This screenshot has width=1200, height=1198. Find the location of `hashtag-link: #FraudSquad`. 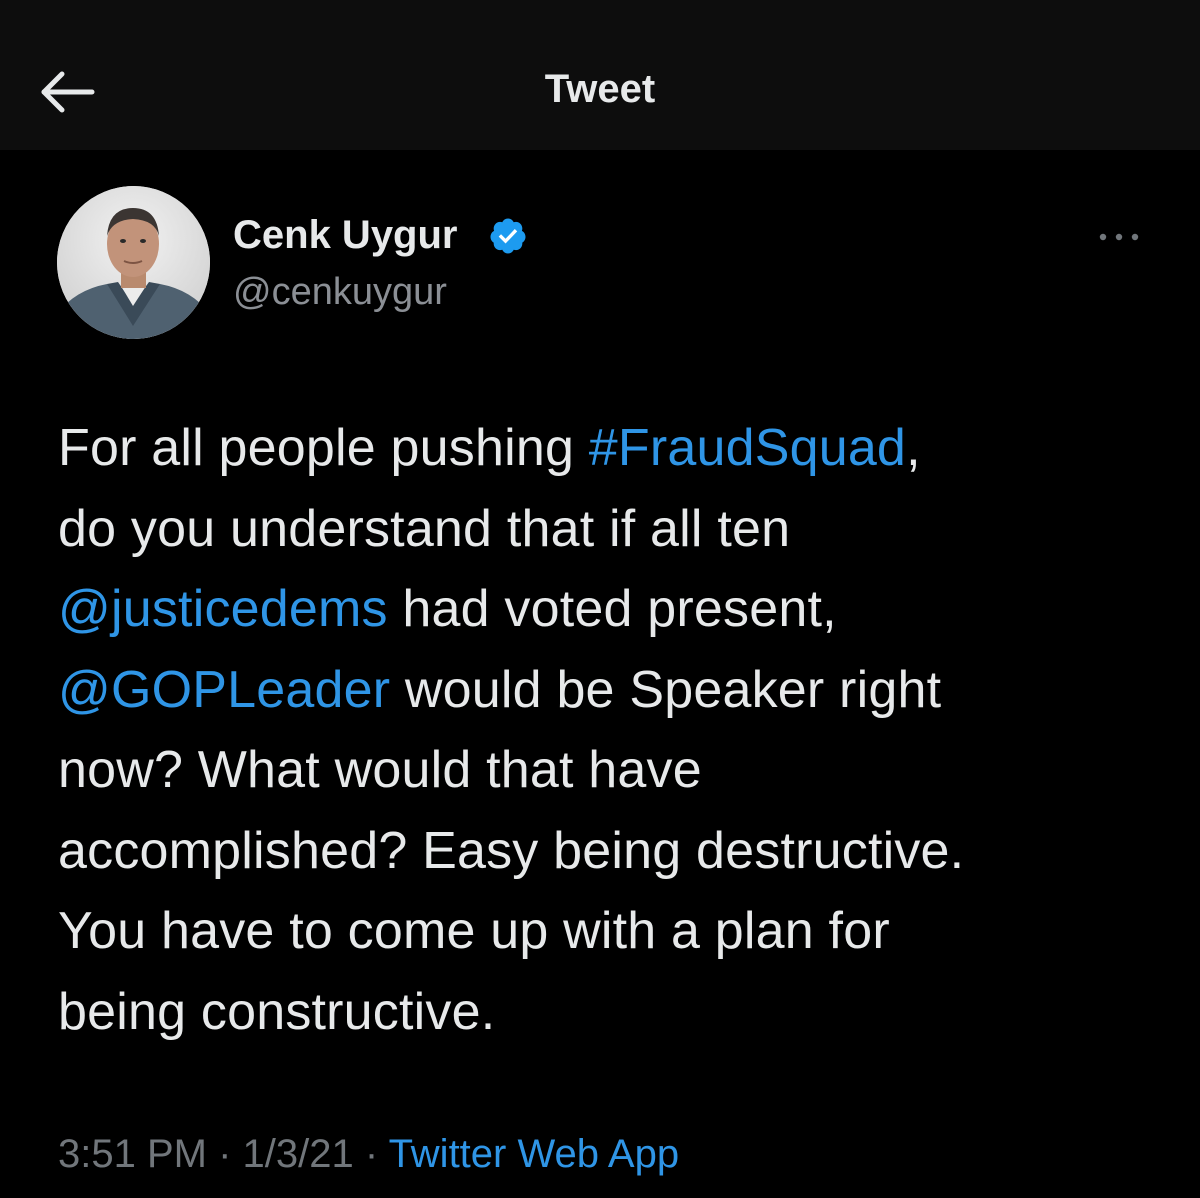

hashtag-link: #FraudSquad is located at coordinates (747, 448).